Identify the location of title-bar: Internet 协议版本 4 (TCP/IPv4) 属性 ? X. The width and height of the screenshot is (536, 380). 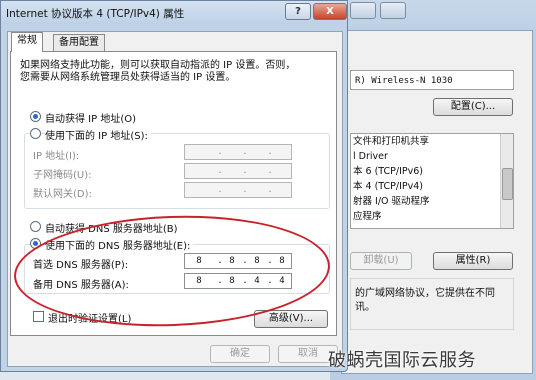
(174, 13).